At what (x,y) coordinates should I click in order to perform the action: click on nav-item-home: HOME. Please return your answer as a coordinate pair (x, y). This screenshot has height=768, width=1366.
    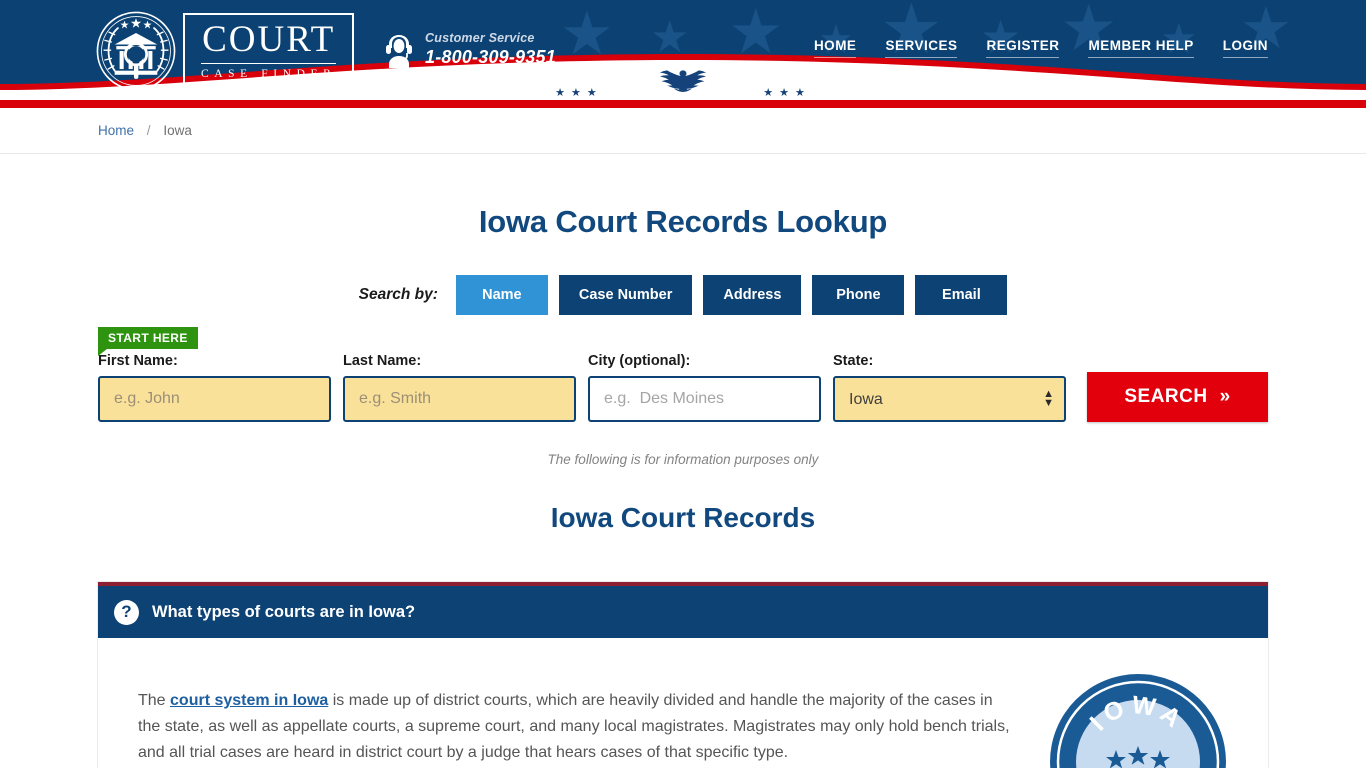
    Looking at the image, I should click on (835, 48).